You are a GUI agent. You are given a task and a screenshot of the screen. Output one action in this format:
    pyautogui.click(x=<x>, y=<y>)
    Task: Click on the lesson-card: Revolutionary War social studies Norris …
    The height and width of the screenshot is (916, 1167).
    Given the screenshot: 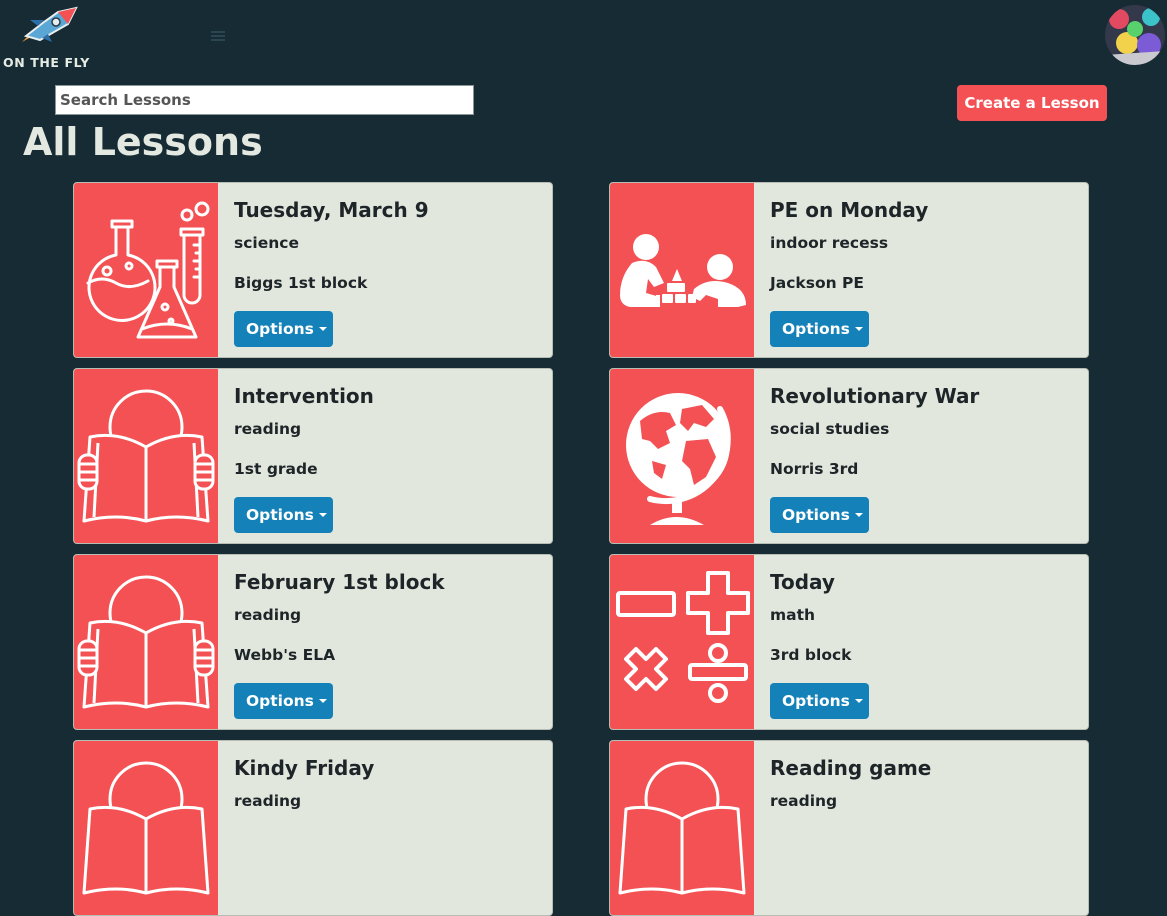 What is the action you would take?
    pyautogui.click(x=849, y=456)
    